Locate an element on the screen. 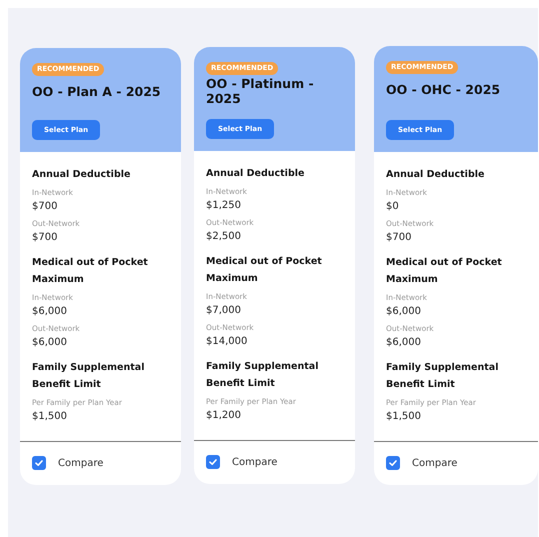  field-value: $1,200 is located at coordinates (224, 416).